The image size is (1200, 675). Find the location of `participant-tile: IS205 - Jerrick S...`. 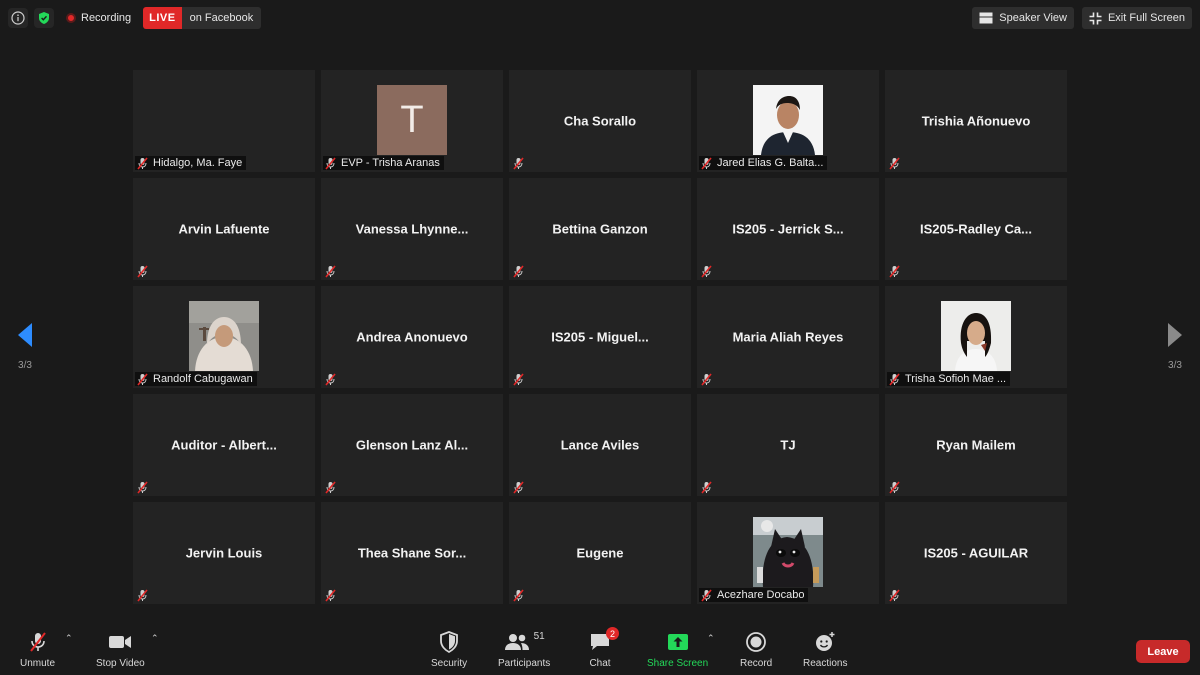

participant-tile: IS205 - Jerrick S... is located at coordinates (788, 229).